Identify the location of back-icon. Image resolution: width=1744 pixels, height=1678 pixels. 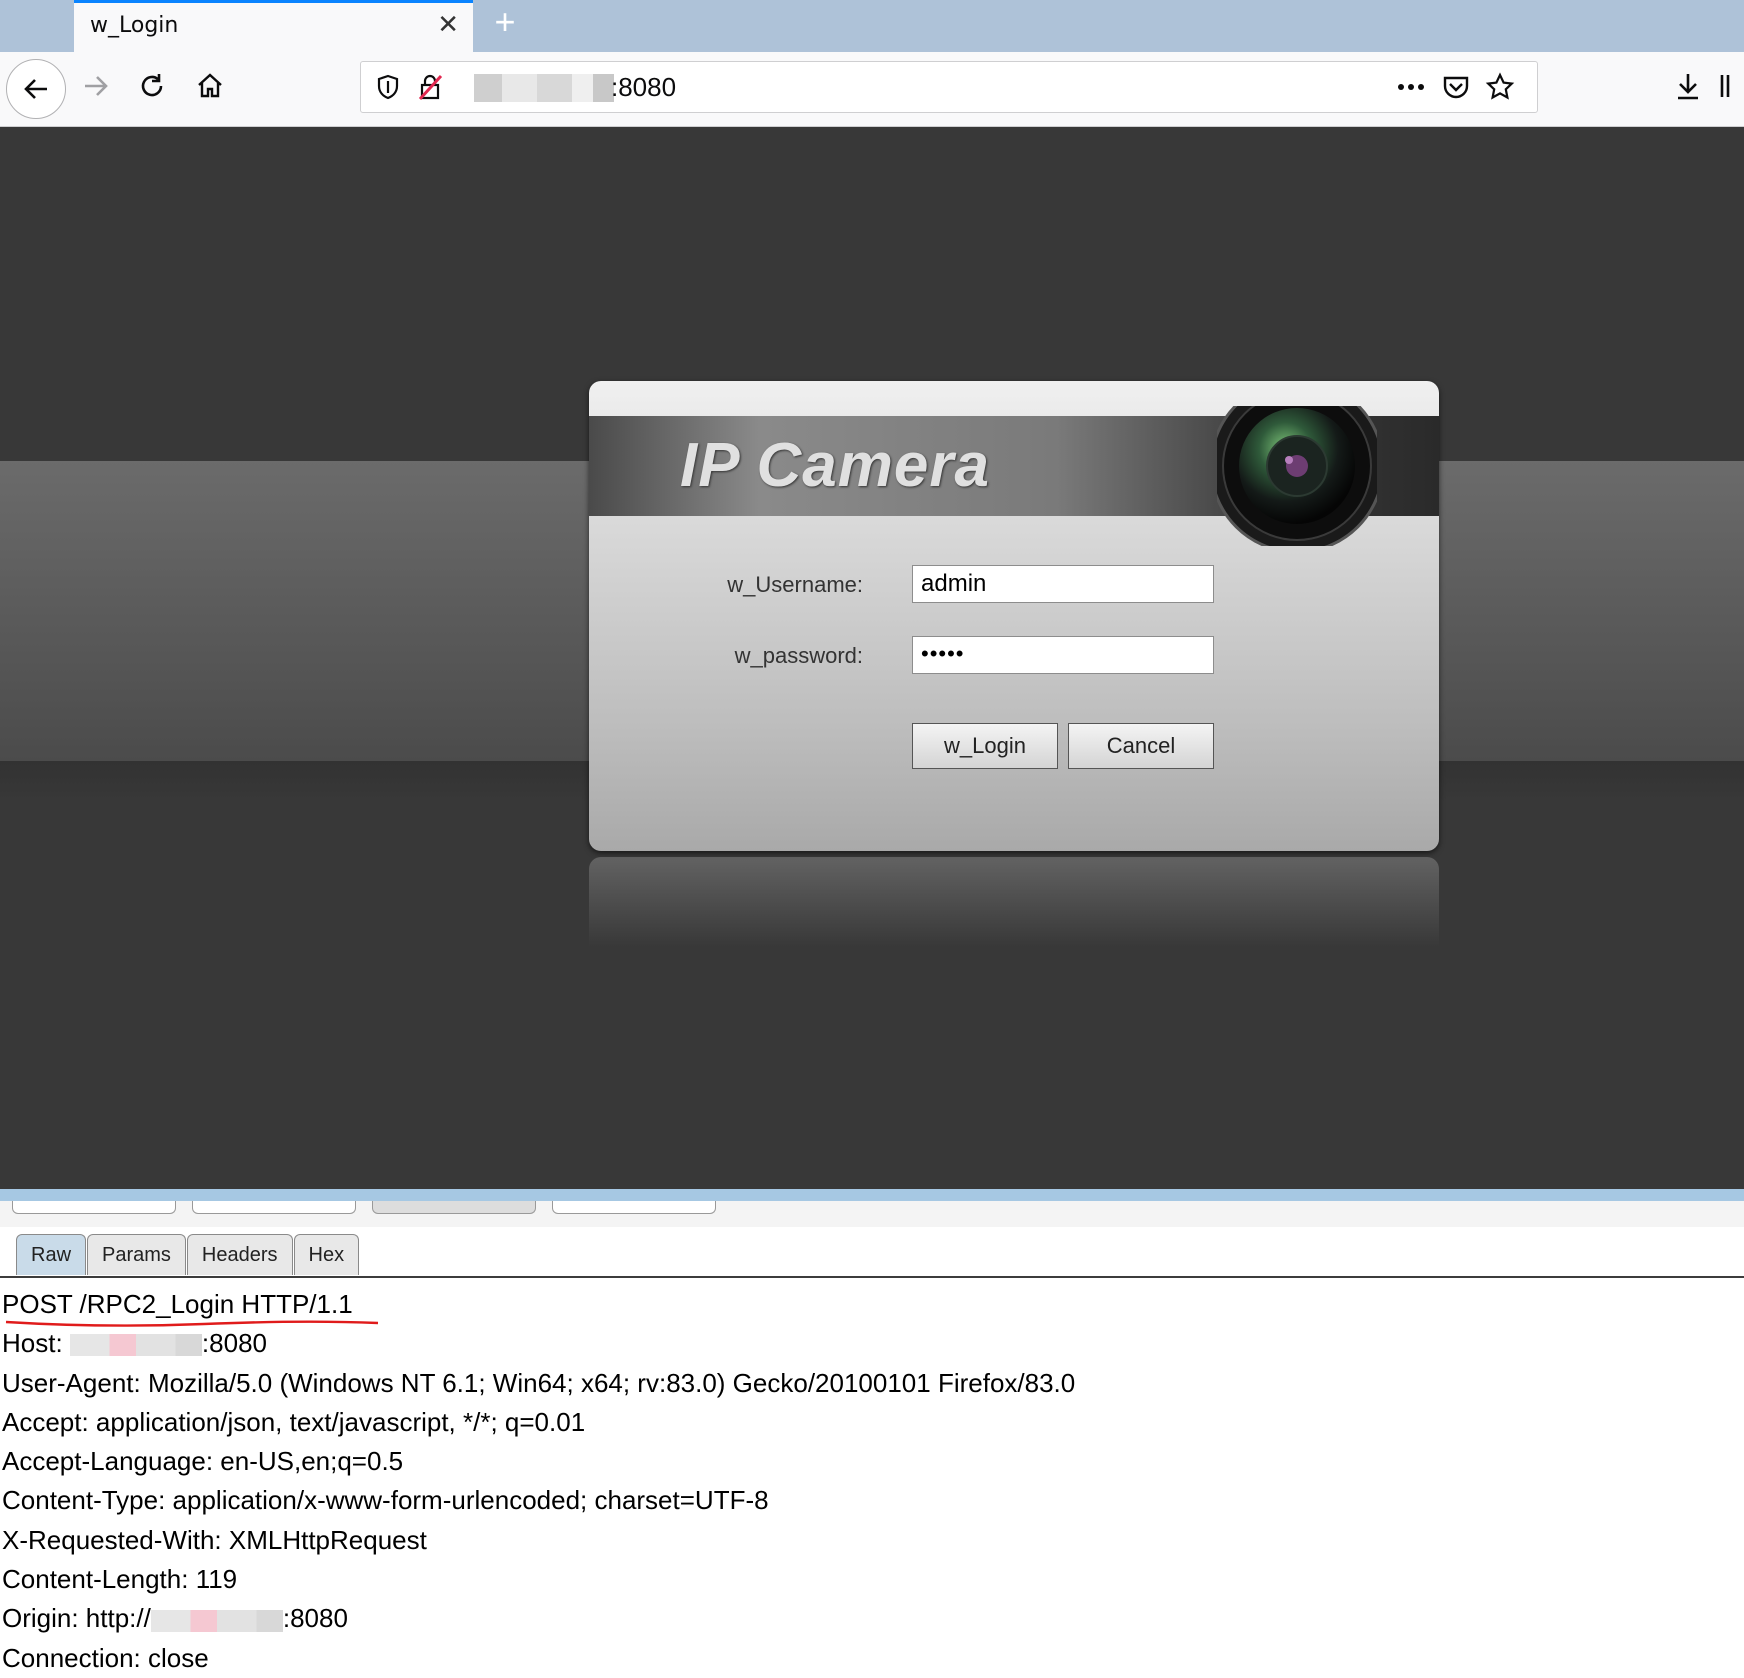
(35, 89).